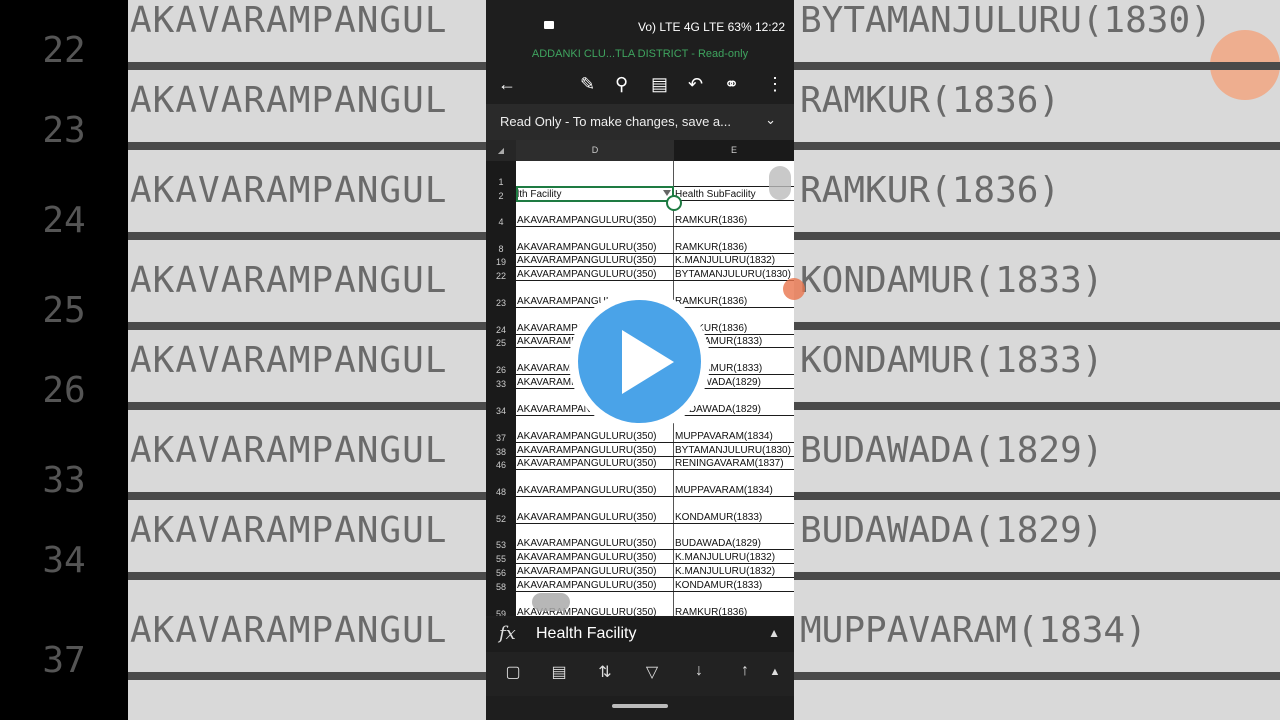 Image resolution: width=1280 pixels, height=720 pixels. I want to click on home-gesture-pill, so click(640, 706).